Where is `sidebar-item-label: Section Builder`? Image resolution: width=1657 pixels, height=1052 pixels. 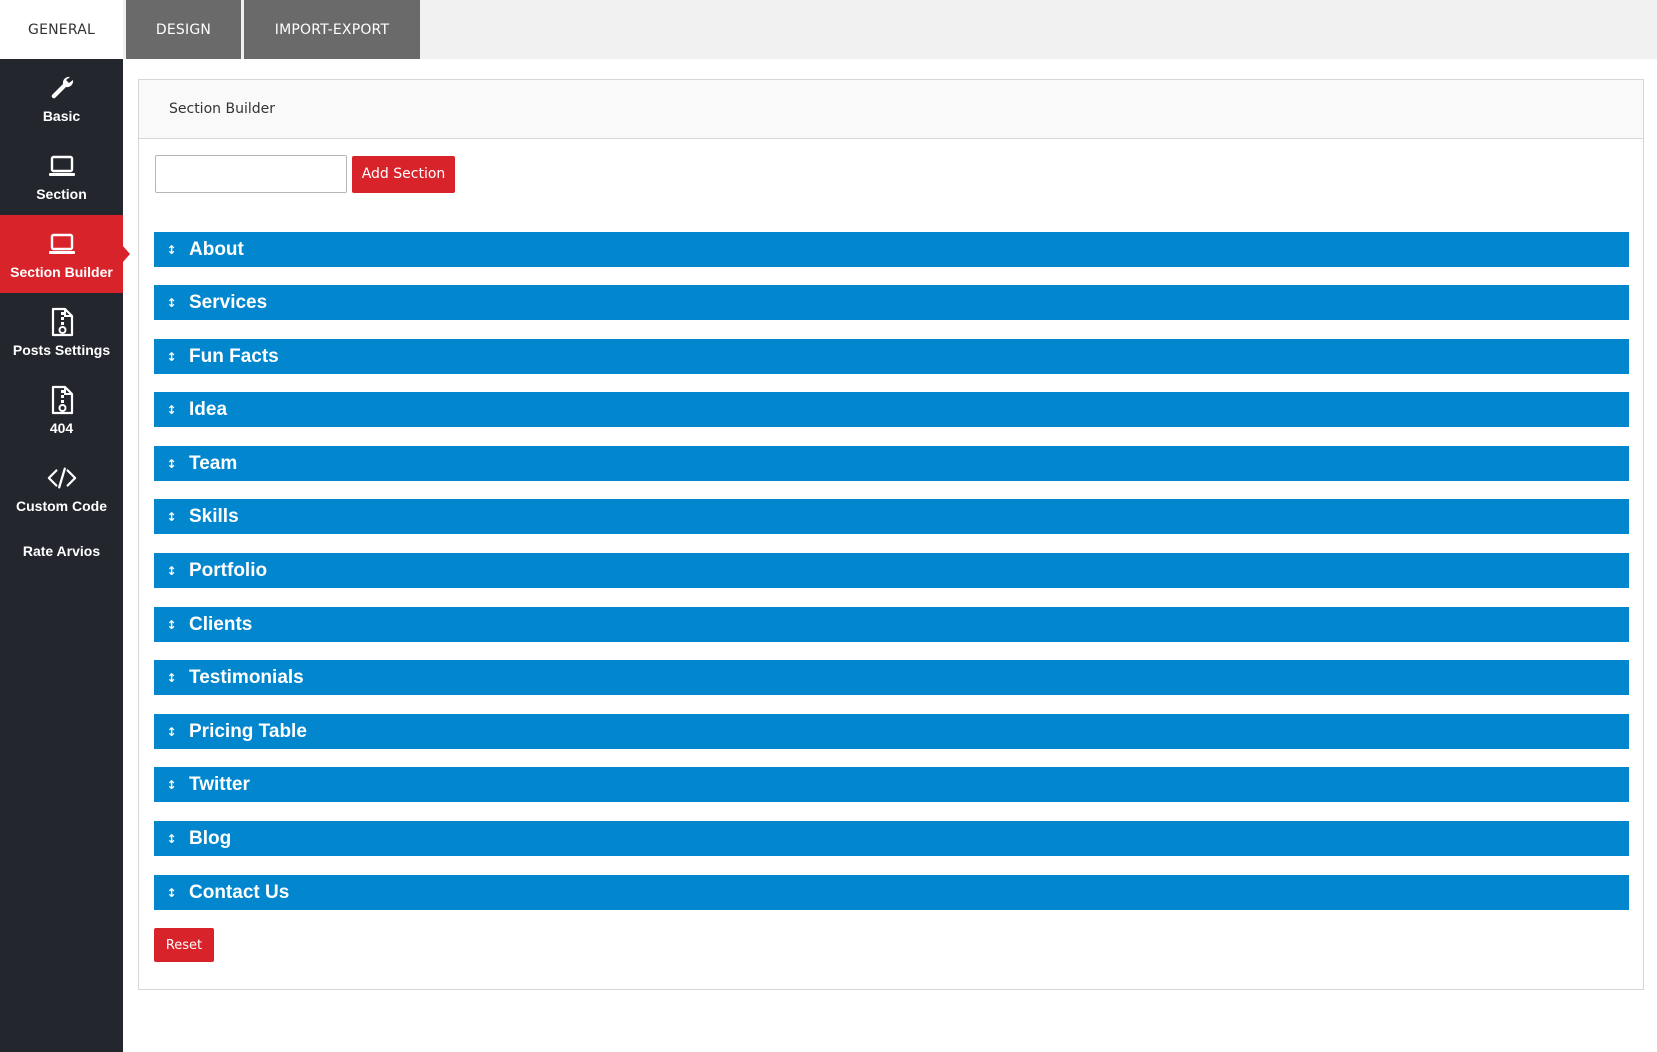 sidebar-item-label: Section Builder is located at coordinates (61, 271).